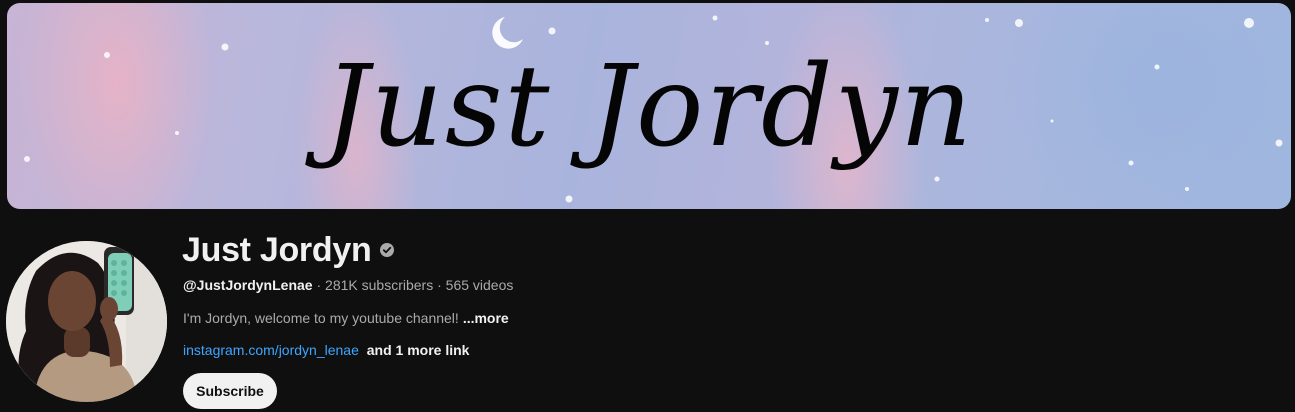  I want to click on instagram-link: instagram.com/jordyn_lenae, so click(271, 350).